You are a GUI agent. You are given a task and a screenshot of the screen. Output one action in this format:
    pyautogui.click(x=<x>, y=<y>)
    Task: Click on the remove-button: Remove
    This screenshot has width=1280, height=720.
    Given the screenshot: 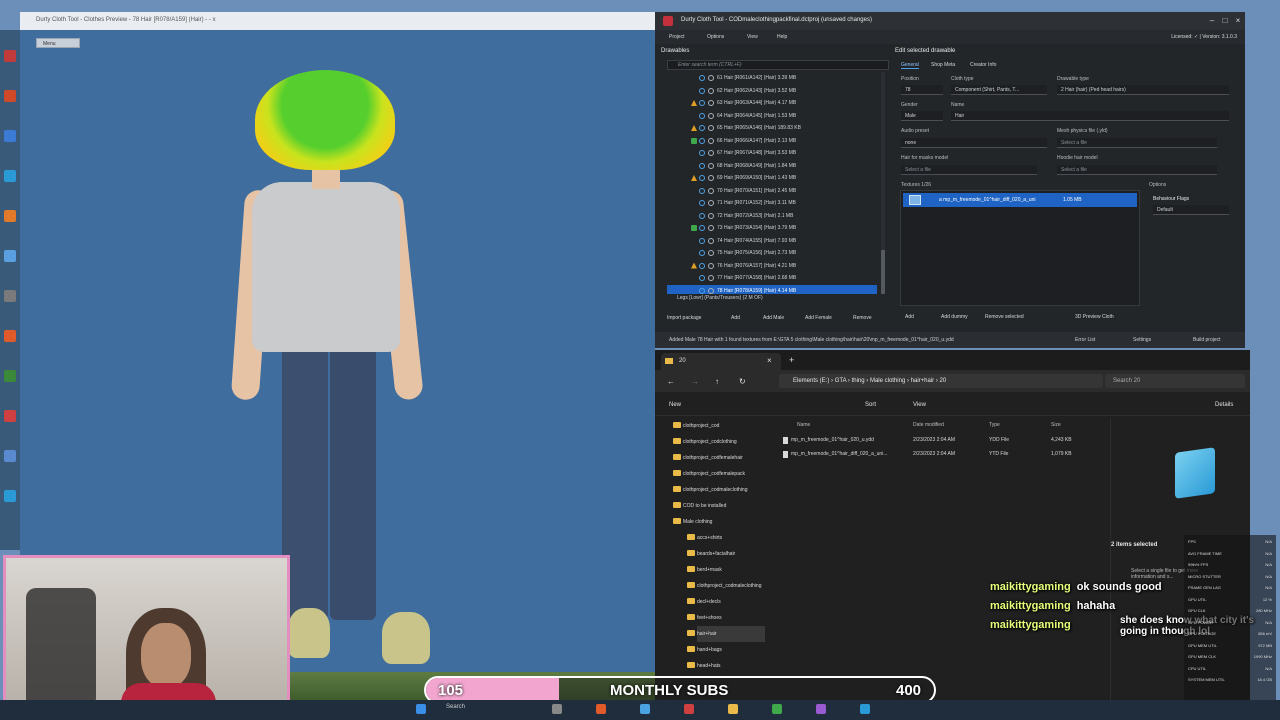 What is the action you would take?
    pyautogui.click(x=862, y=318)
    